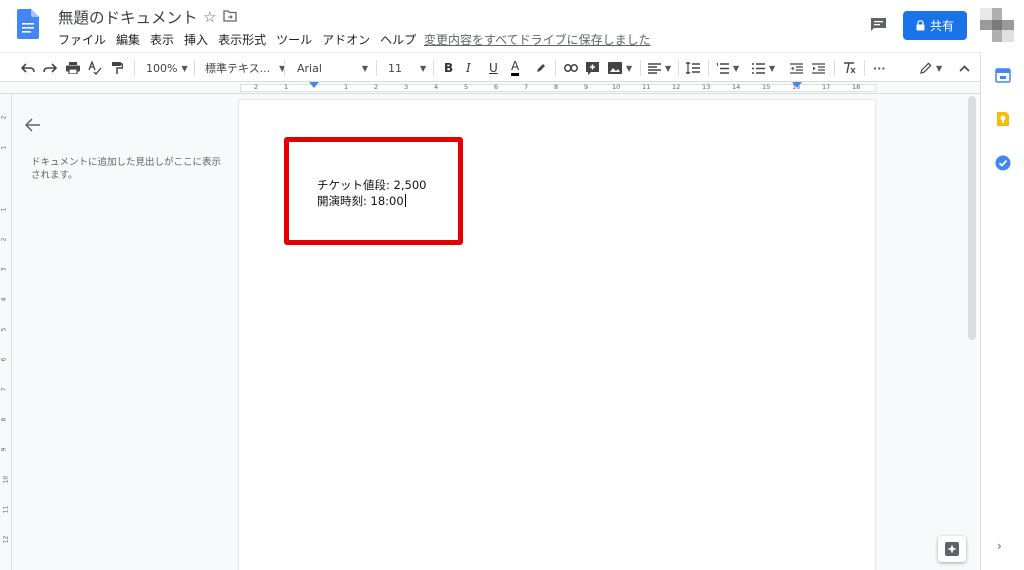 This screenshot has height=570, width=1024. I want to click on lock-icon, so click(920, 25).